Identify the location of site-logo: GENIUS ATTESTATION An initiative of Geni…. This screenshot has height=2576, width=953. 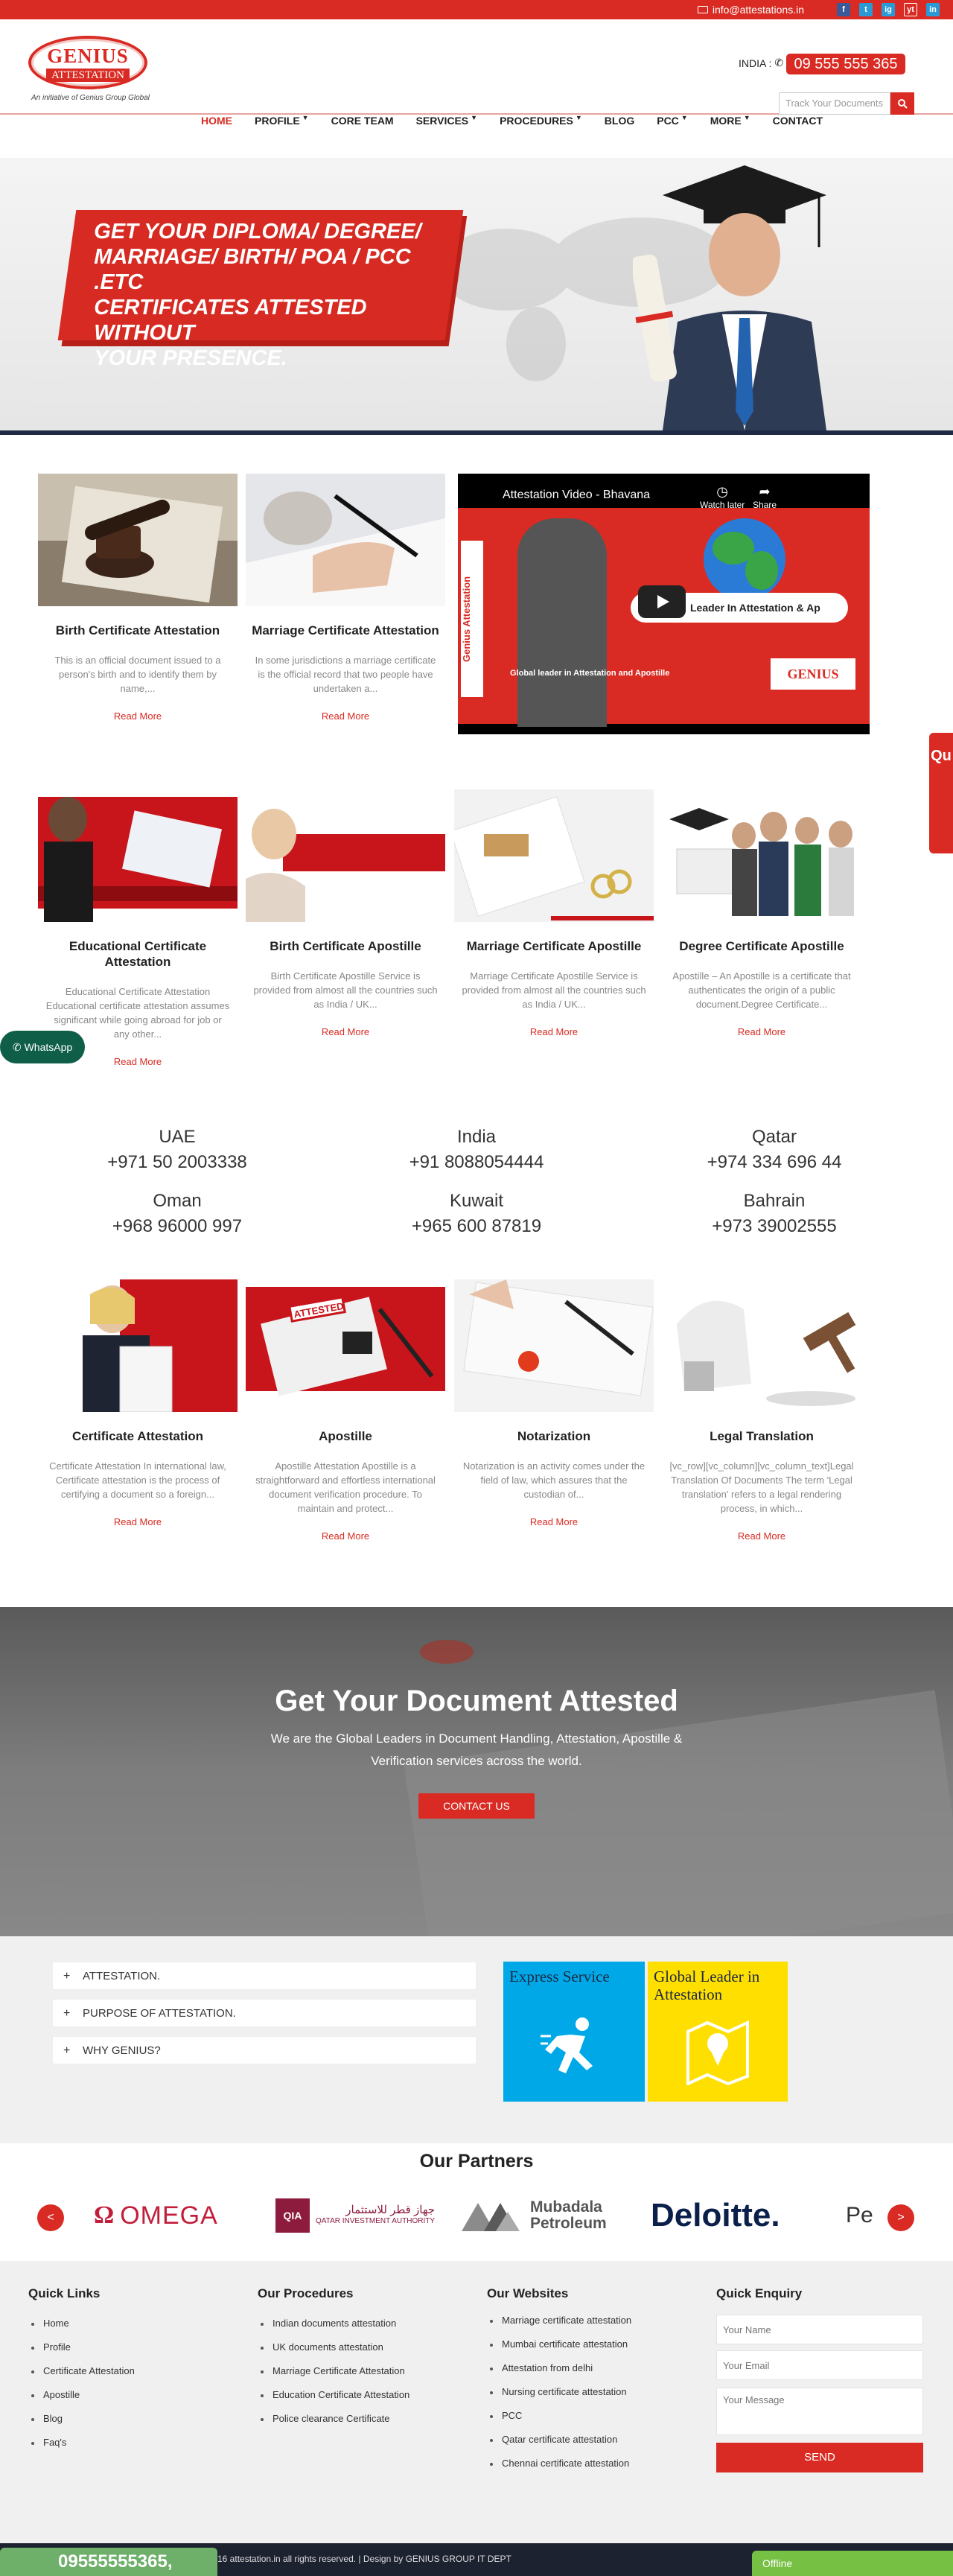
(89, 72).